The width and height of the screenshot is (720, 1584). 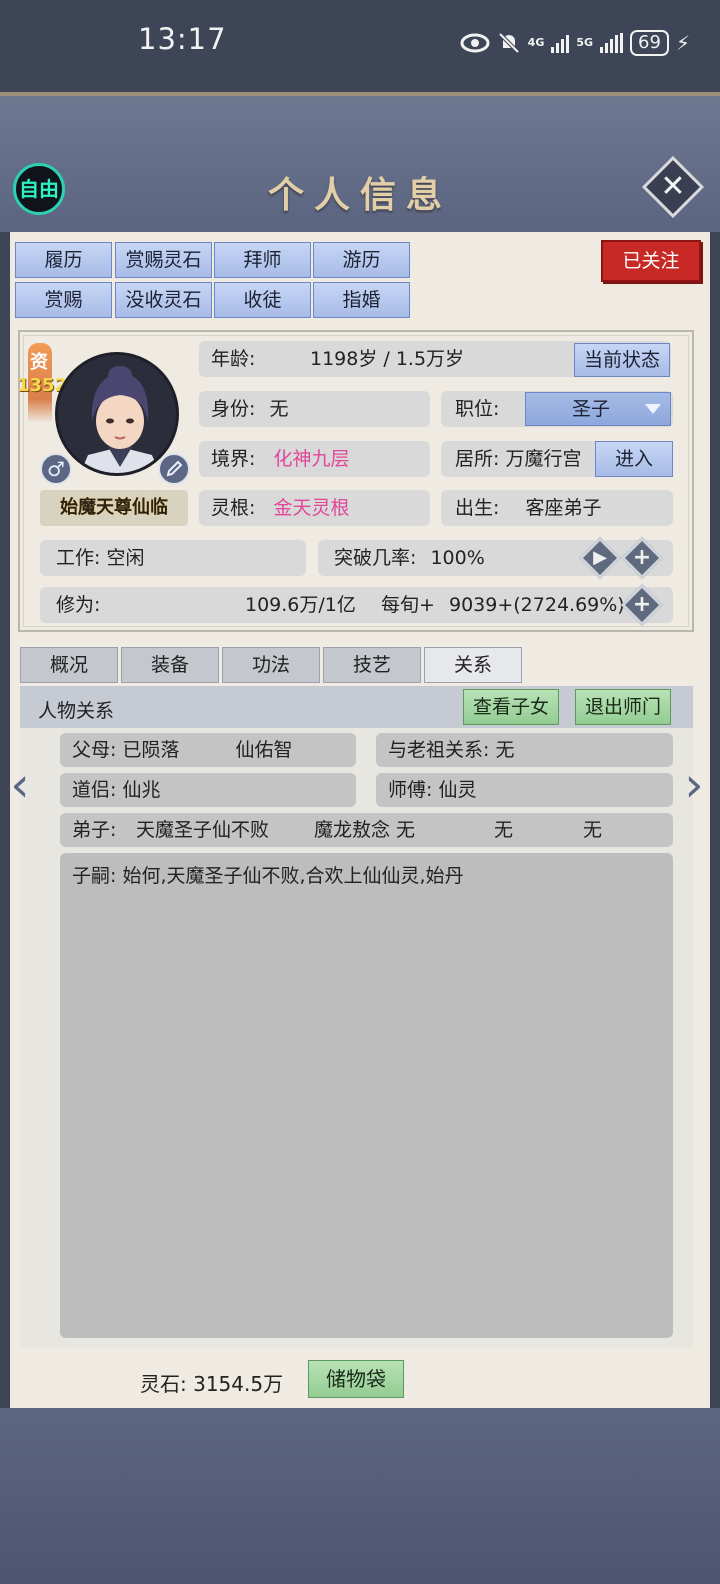 What do you see at coordinates (359, 195) in the screenshot?
I see `page-title: 个人信息` at bounding box center [359, 195].